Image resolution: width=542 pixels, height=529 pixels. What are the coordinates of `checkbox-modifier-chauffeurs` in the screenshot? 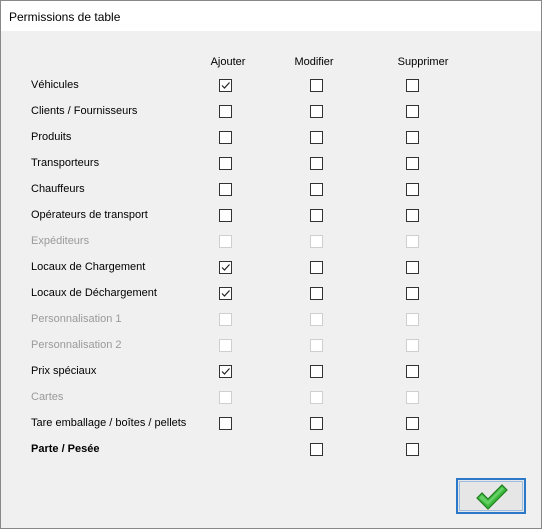 It's located at (316, 189).